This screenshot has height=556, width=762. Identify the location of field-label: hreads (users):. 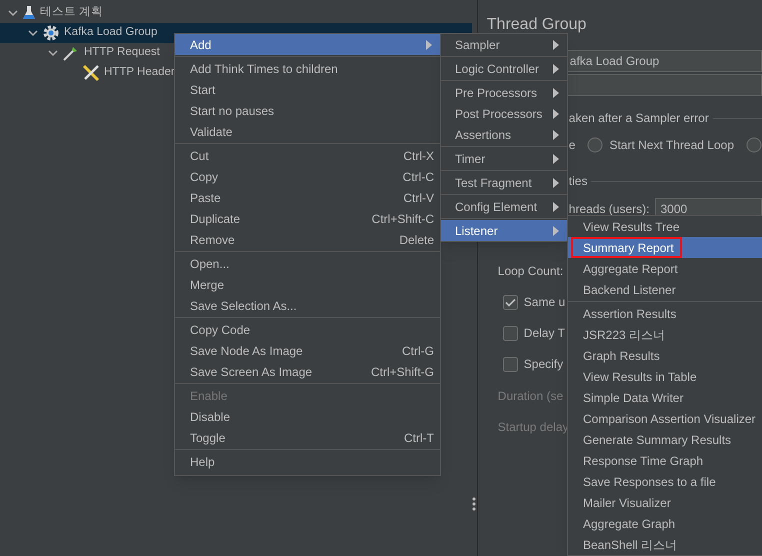
(609, 209).